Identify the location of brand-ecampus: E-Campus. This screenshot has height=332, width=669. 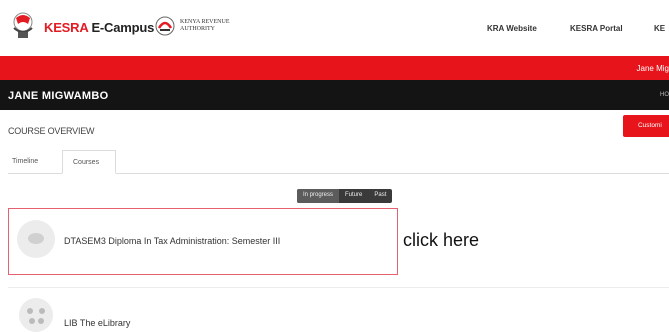
(121, 27).